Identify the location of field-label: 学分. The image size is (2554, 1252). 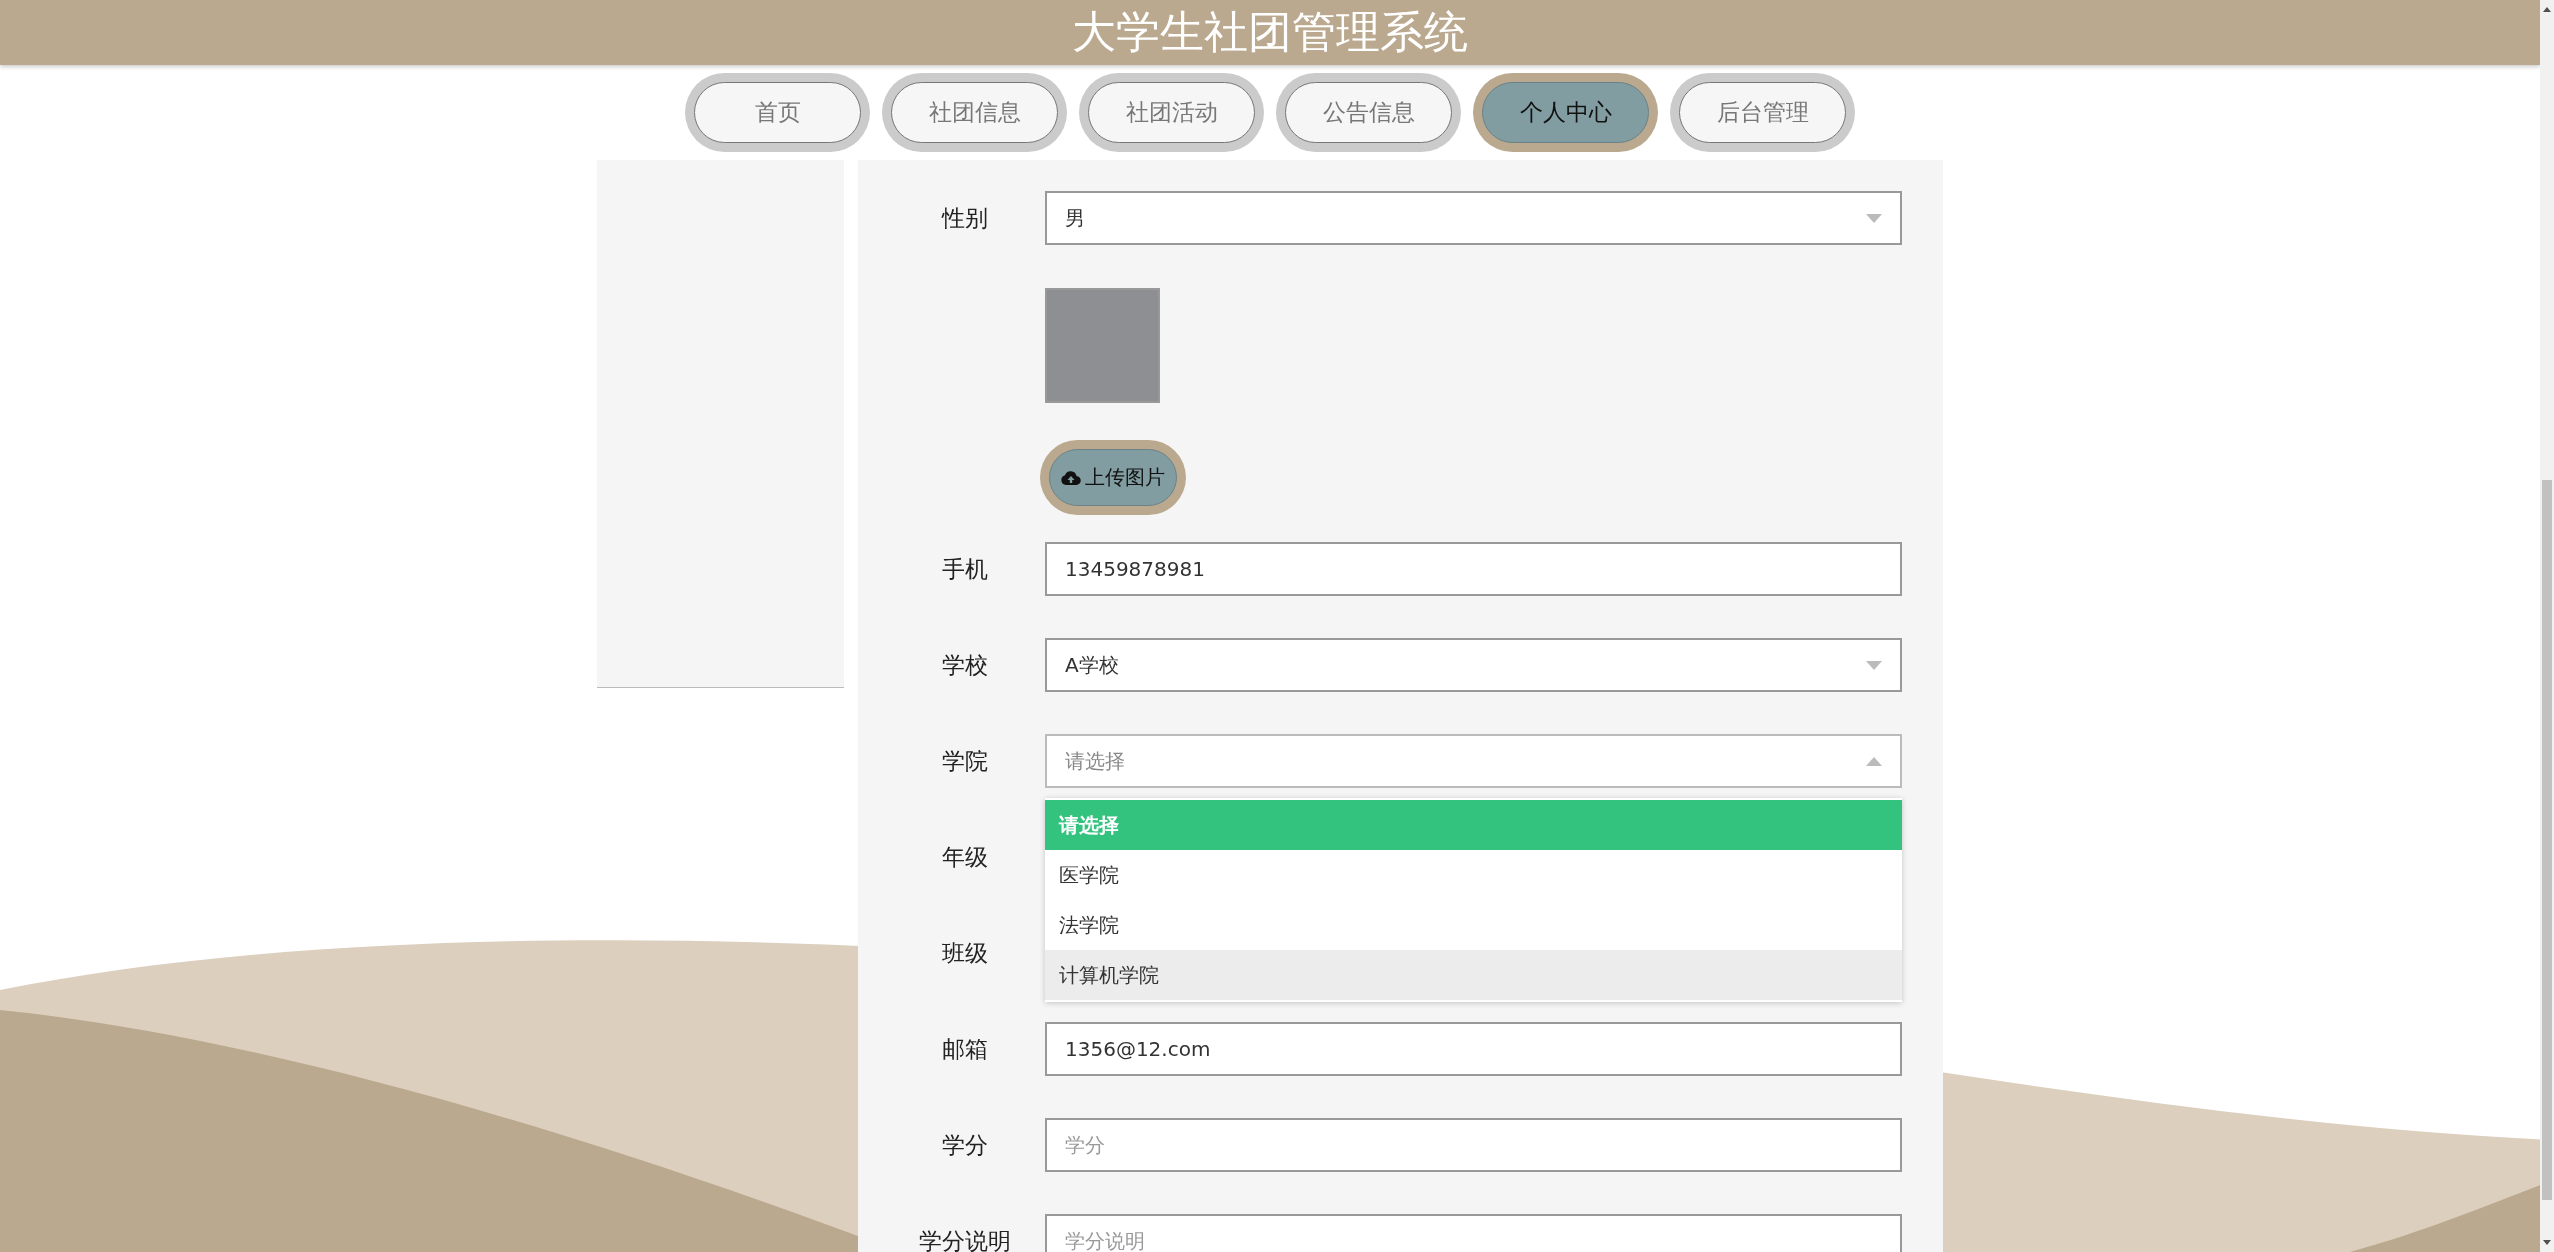
(964, 1145).